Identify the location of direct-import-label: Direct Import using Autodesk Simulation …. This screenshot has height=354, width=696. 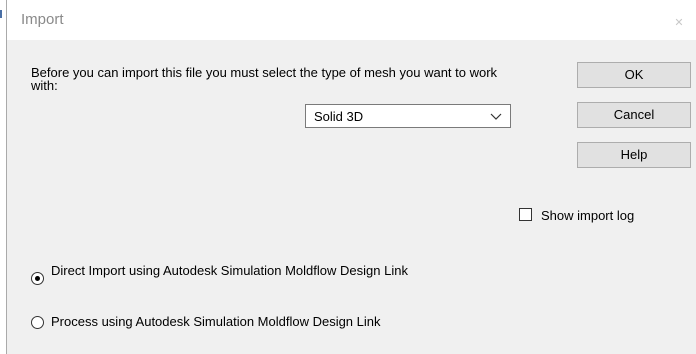
(229, 270).